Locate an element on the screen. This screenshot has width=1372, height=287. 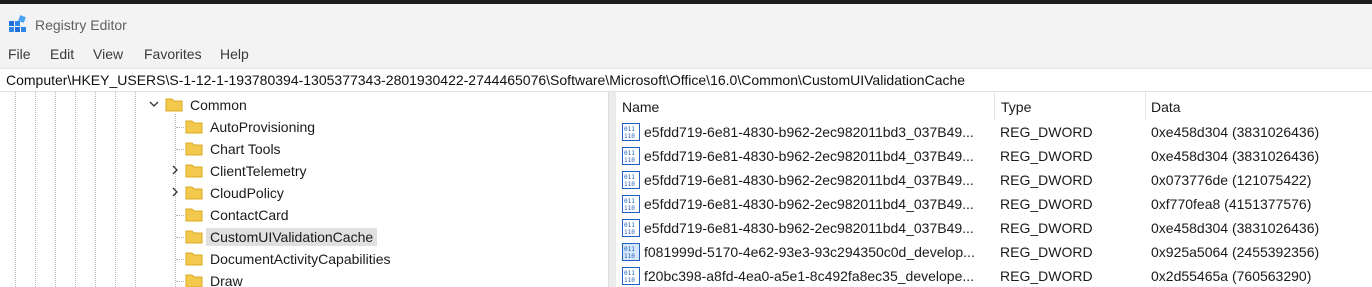
window-title: Registry Editor is located at coordinates (81, 25).